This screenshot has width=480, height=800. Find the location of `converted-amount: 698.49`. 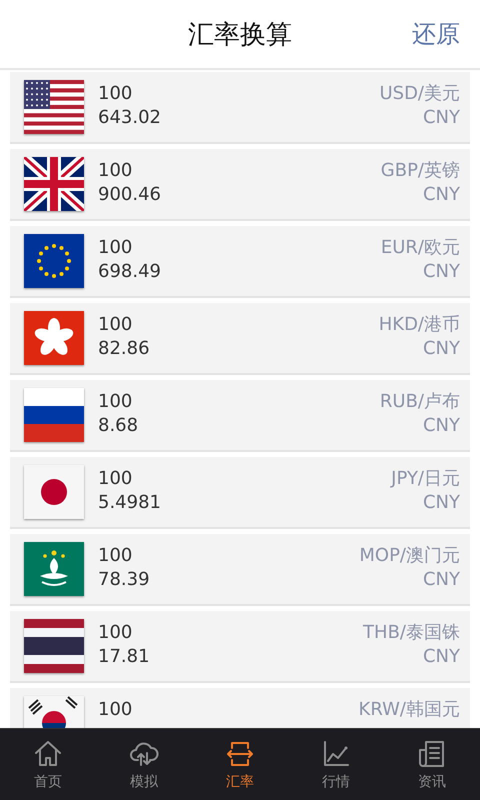

converted-amount: 698.49 is located at coordinates (130, 272).